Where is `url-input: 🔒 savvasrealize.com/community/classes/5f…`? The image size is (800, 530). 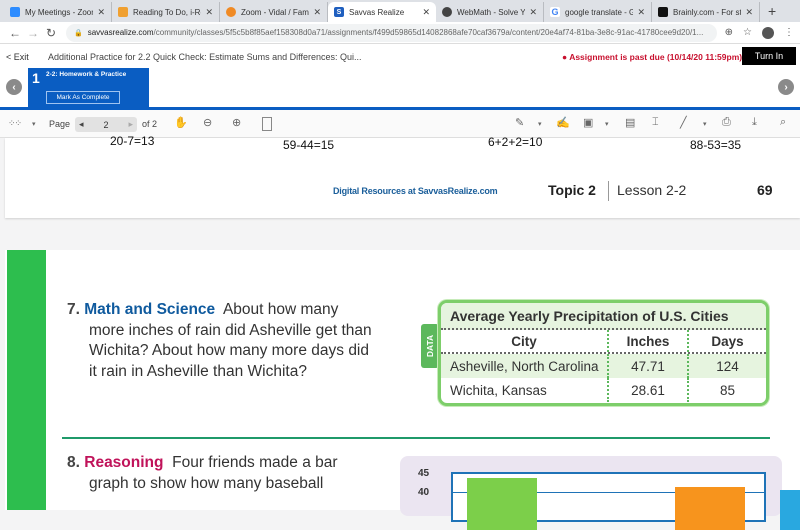 url-input: 🔒 savvasrealize.com/community/classes/5f… is located at coordinates (391, 32).